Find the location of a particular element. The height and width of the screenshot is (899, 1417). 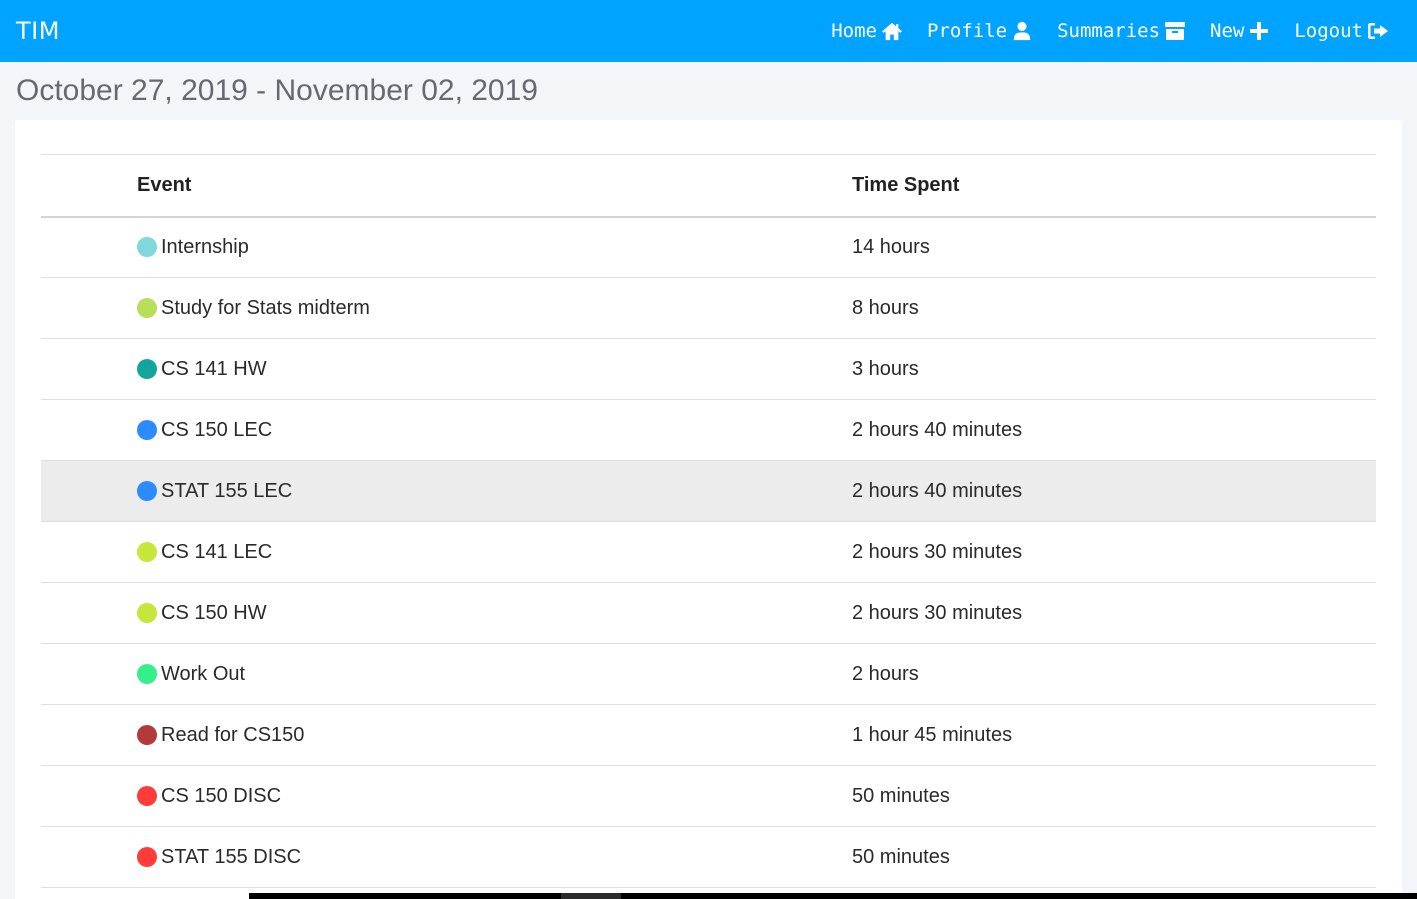

event-name: CS 150 DISC is located at coordinates (221, 795).